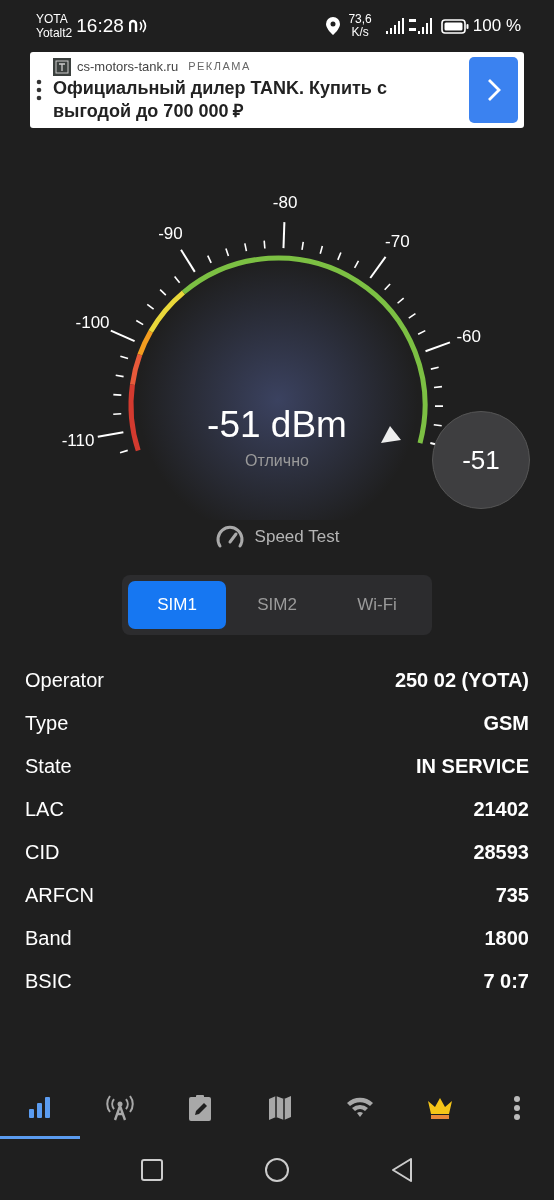  What do you see at coordinates (229, 536) in the screenshot?
I see `speedometer-icon` at bounding box center [229, 536].